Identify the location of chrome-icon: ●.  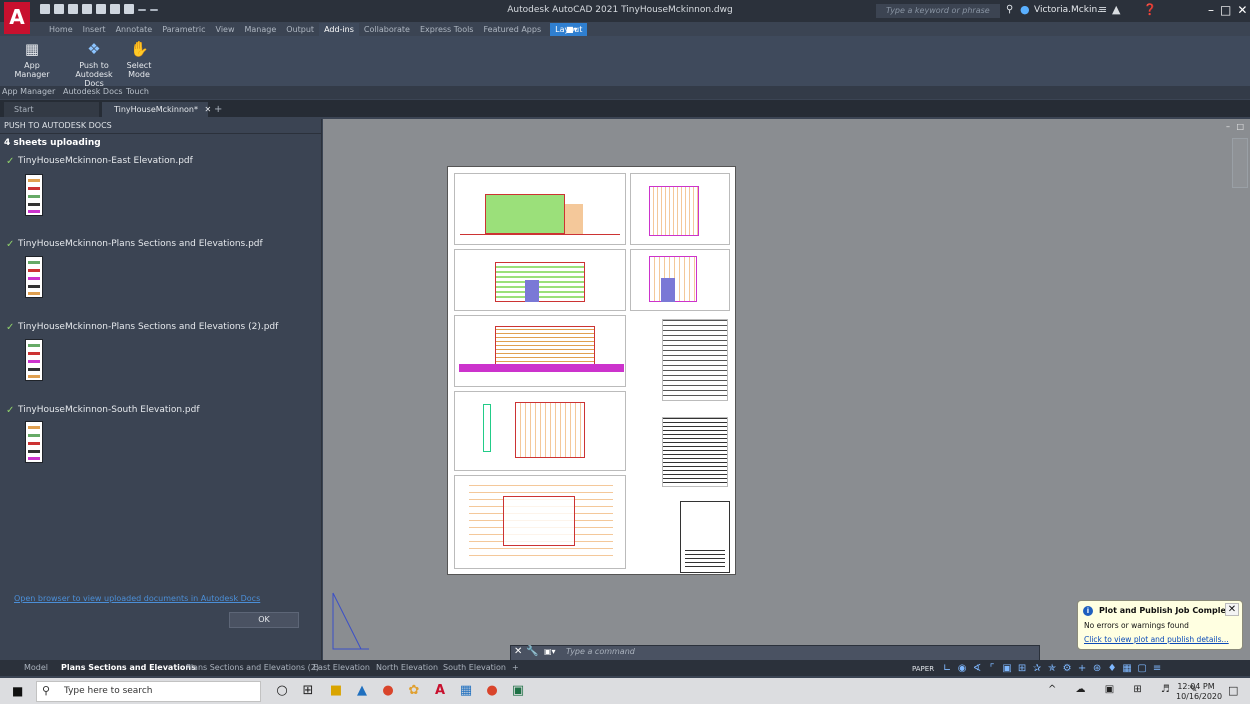
(388, 691).